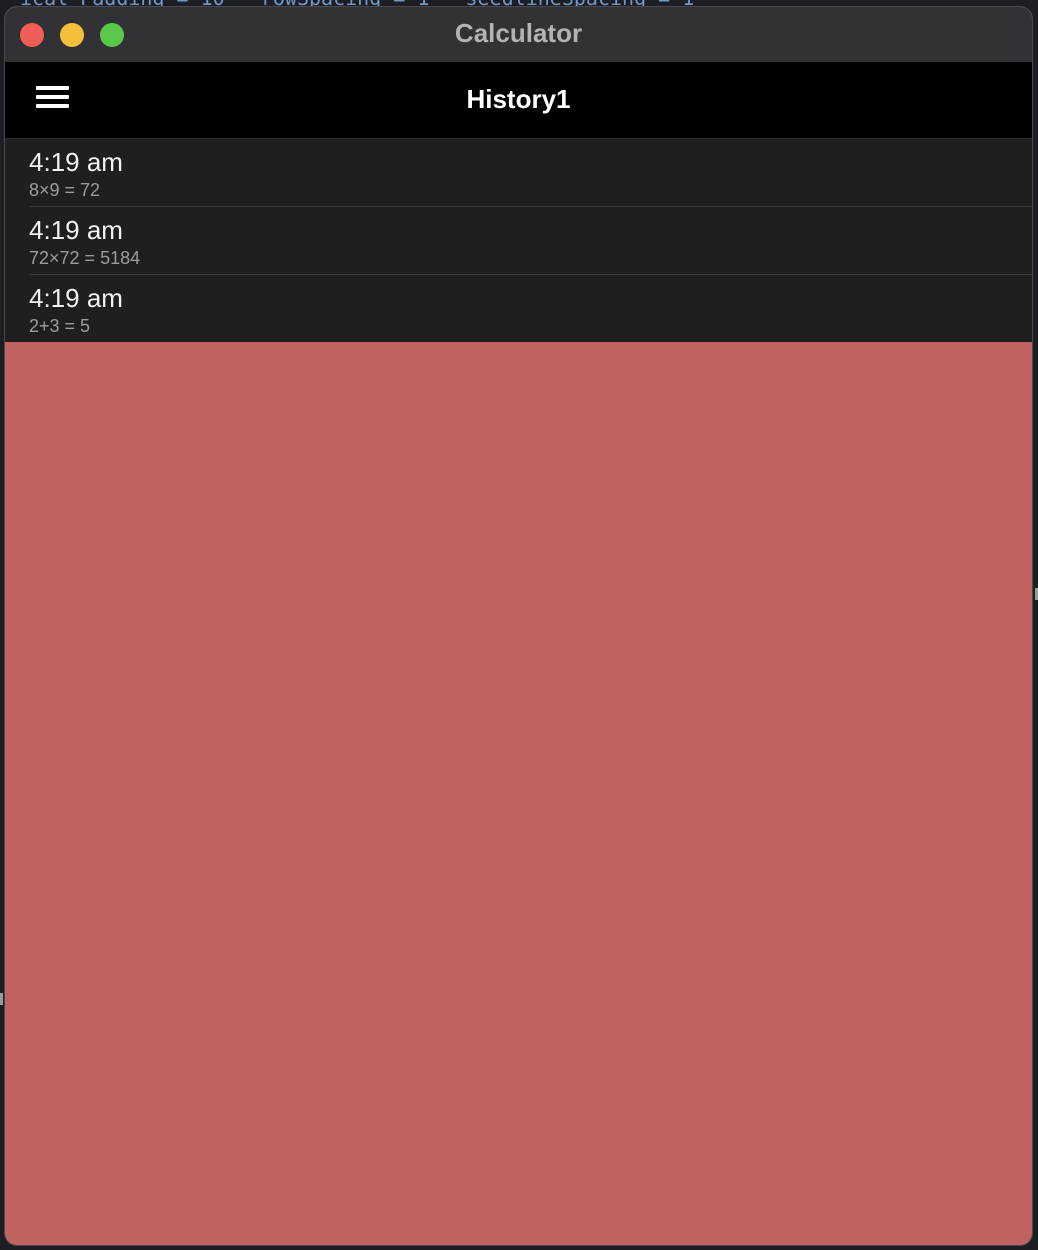 This screenshot has width=1038, height=1250. I want to click on window-title: Calculator, so click(518, 33).